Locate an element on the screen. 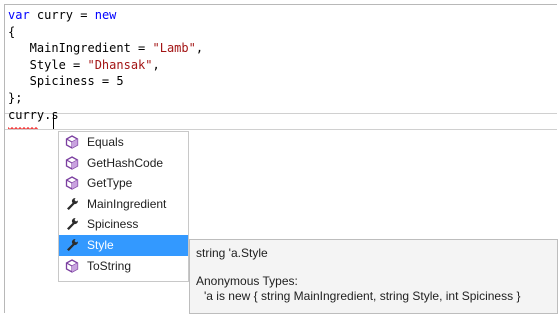 This screenshot has width=558, height=314. completion-item-tostring: ToString is located at coordinates (123, 266).